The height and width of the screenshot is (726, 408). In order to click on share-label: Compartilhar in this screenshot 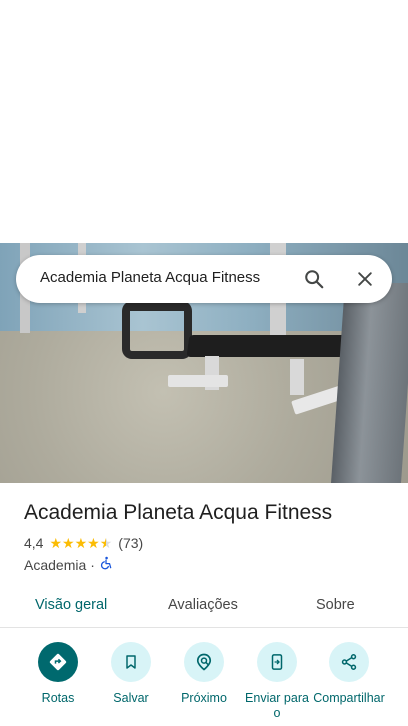, I will do `click(349, 698)`.